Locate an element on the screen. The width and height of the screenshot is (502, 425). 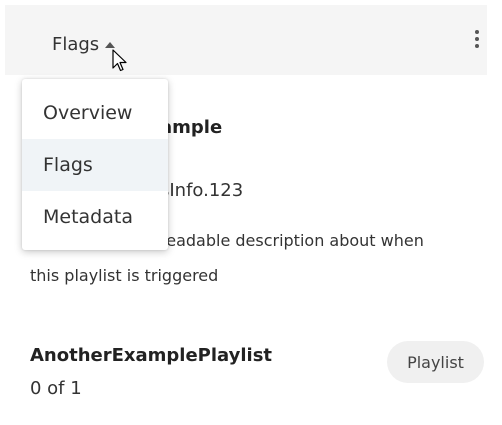
menu-item-flags: Flags is located at coordinates (95, 165).